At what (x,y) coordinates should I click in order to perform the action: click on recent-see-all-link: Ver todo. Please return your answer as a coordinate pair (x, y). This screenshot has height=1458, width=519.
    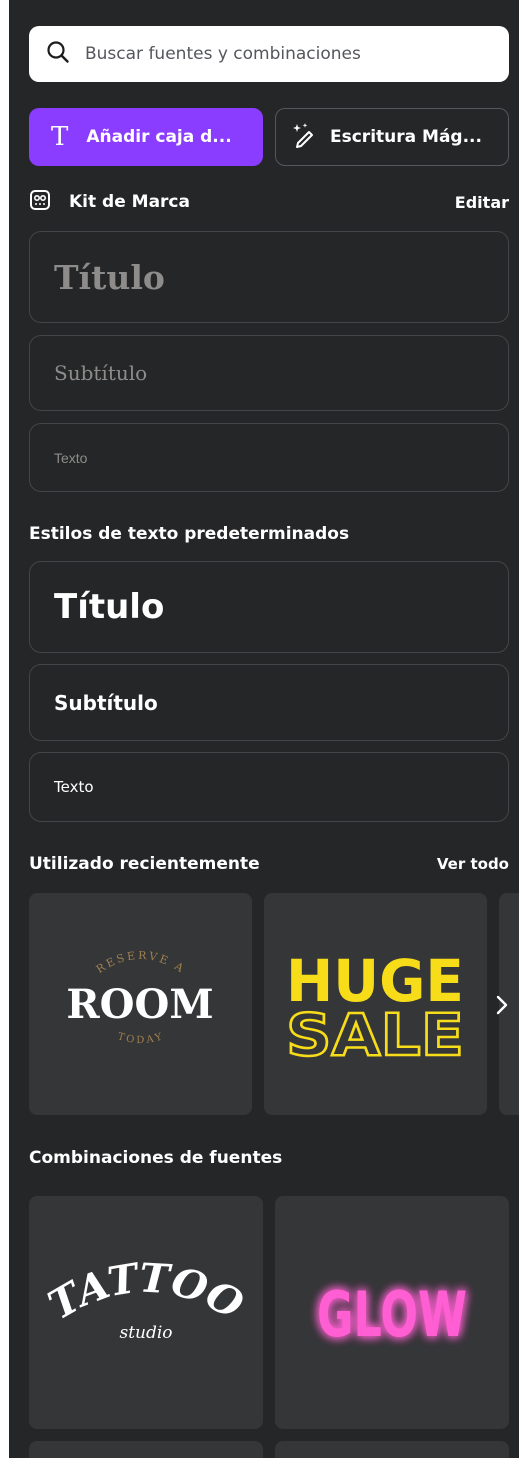
    Looking at the image, I should click on (473, 864).